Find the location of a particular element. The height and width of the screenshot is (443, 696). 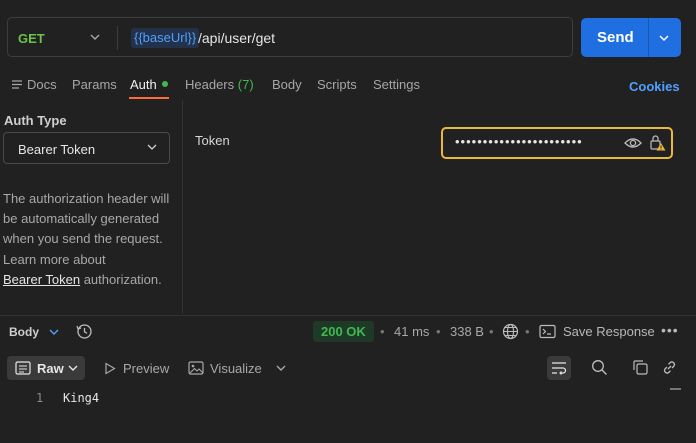

link-suffix: authorization. is located at coordinates (121, 279).